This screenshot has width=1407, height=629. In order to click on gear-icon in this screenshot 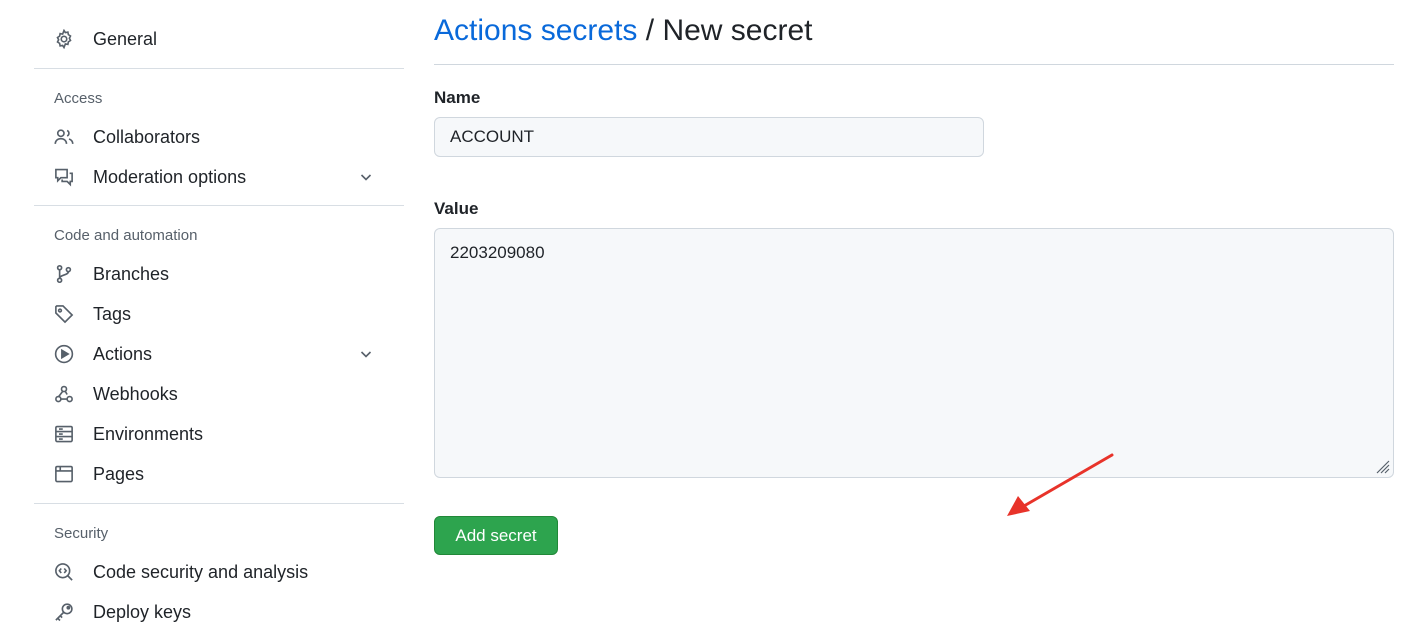, I will do `click(64, 39)`.